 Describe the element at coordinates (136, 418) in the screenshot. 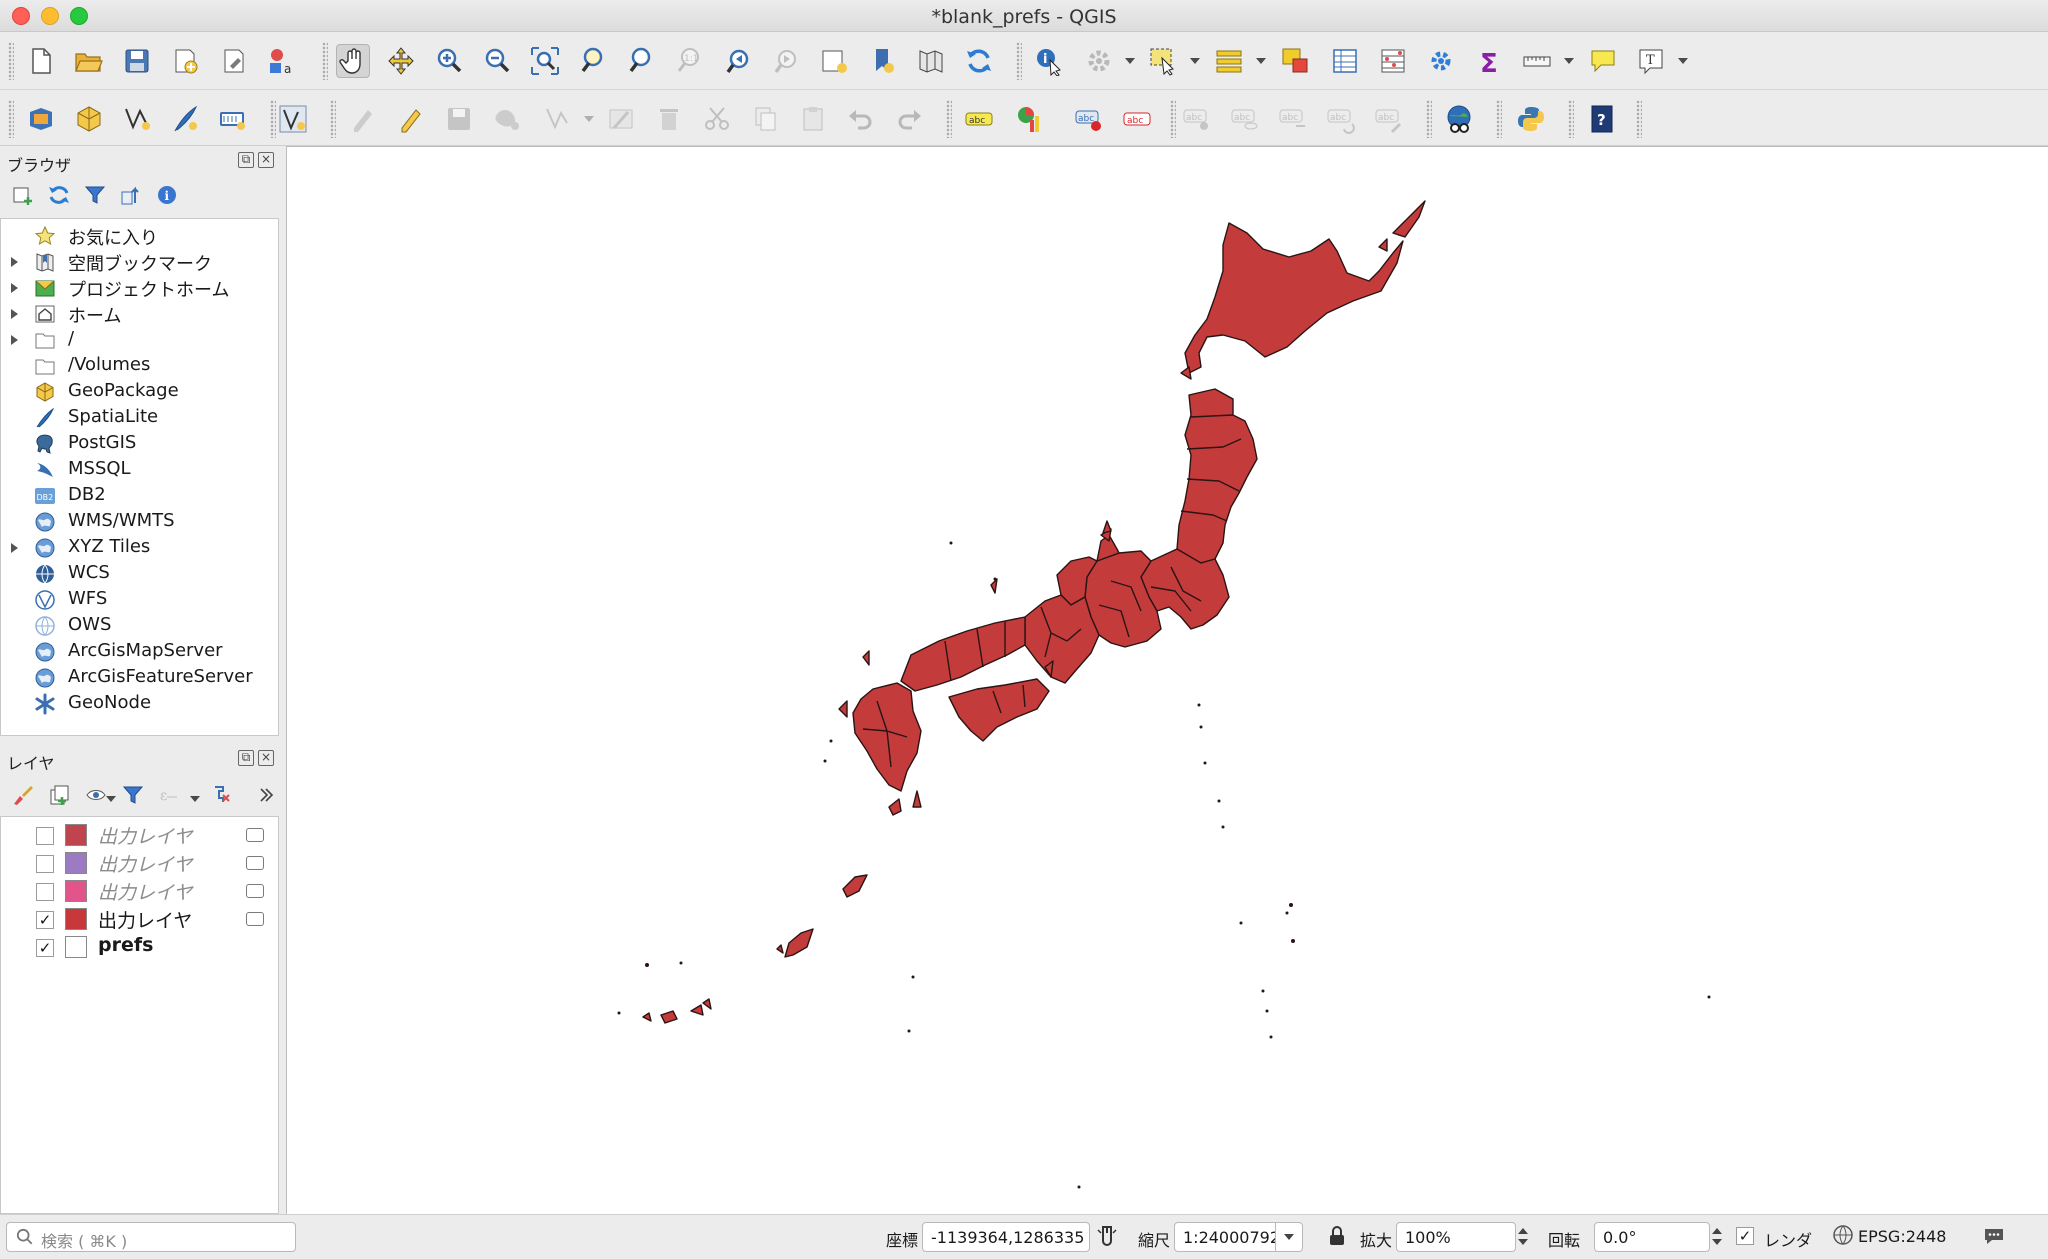

I see `browser-item-spatialite: SpatiaLite` at that location.